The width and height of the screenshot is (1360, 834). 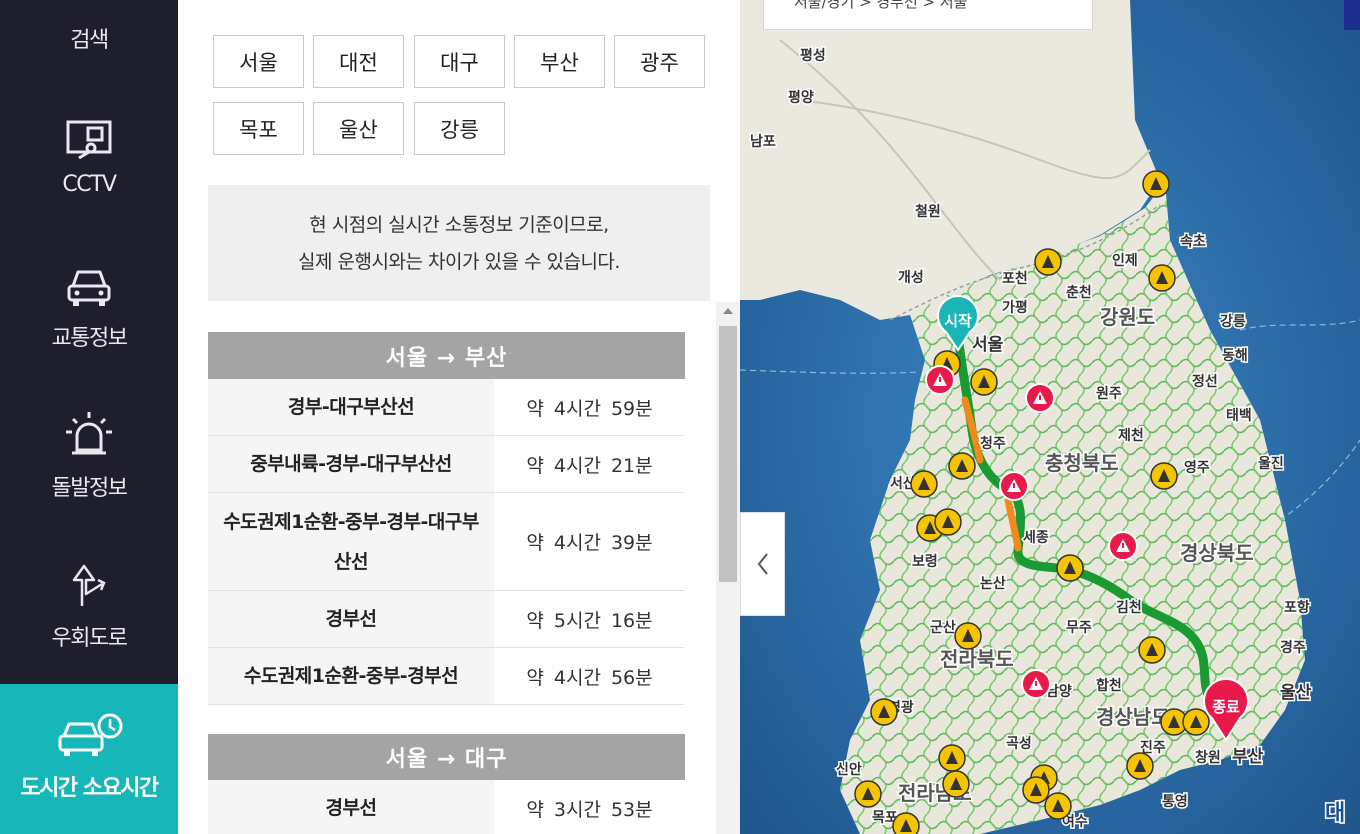 I want to click on table-row: 중부내륙-경부-대구부산선 약 4시간 21분, so click(x=446, y=464).